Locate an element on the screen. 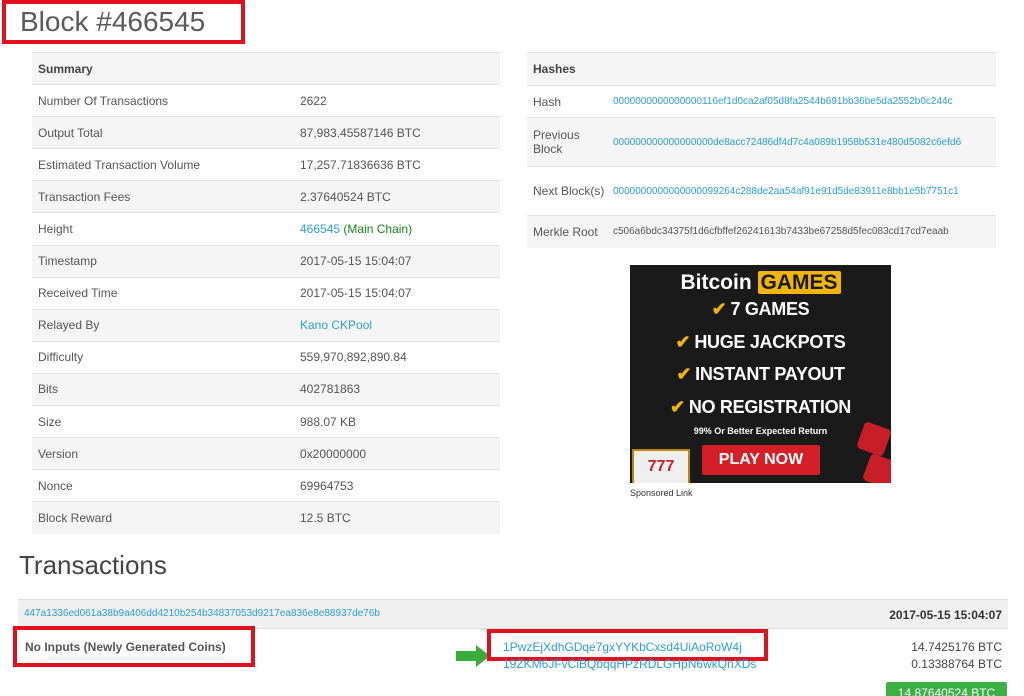 The height and width of the screenshot is (696, 1024). table-row: Timestamp 2017-05-15 15:04:07 is located at coordinates (266, 261).